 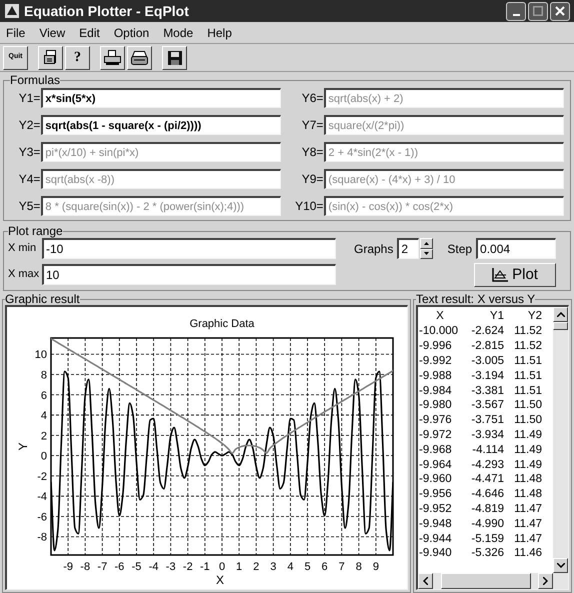 What do you see at coordinates (440, 316) in the screenshot?
I see `column-header: X` at bounding box center [440, 316].